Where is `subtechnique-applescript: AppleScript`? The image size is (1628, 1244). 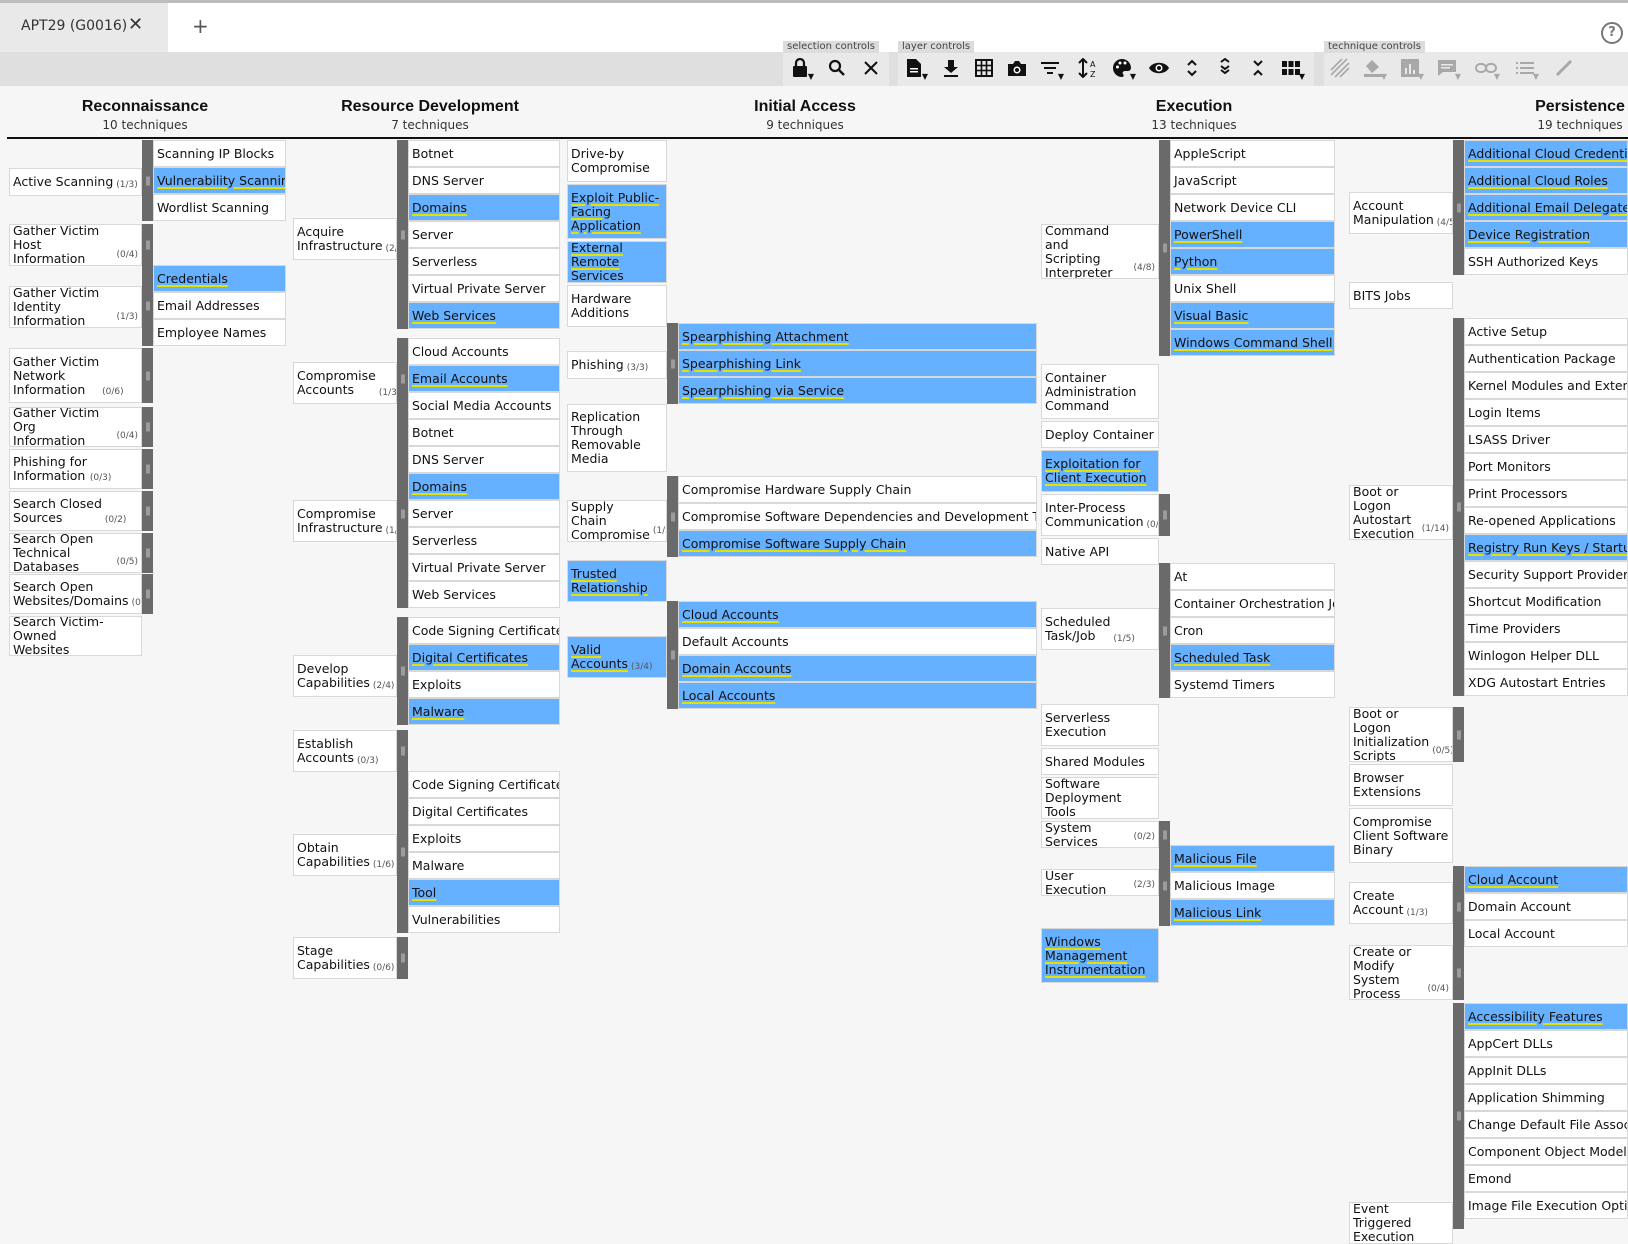
subtechnique-applescript: AppleScript is located at coordinates (1252, 153).